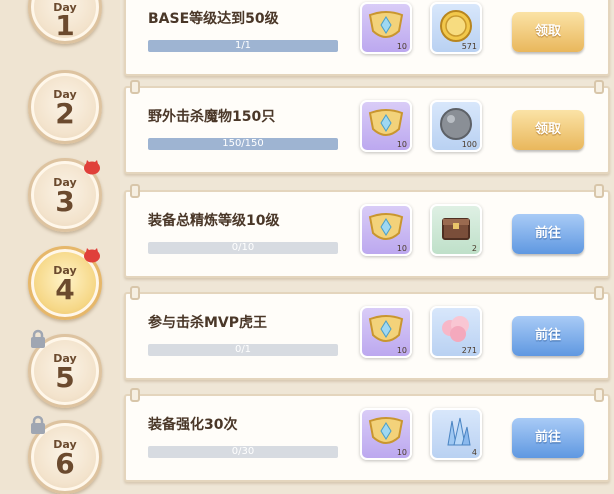 The height and width of the screenshot is (494, 614). I want to click on reward-quantity: 4, so click(474, 452).